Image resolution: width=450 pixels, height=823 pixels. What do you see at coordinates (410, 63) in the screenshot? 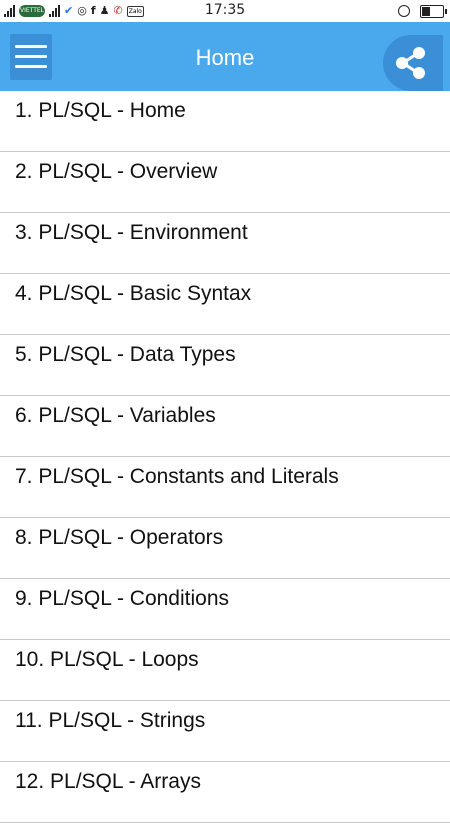
I see `share-icon` at bounding box center [410, 63].